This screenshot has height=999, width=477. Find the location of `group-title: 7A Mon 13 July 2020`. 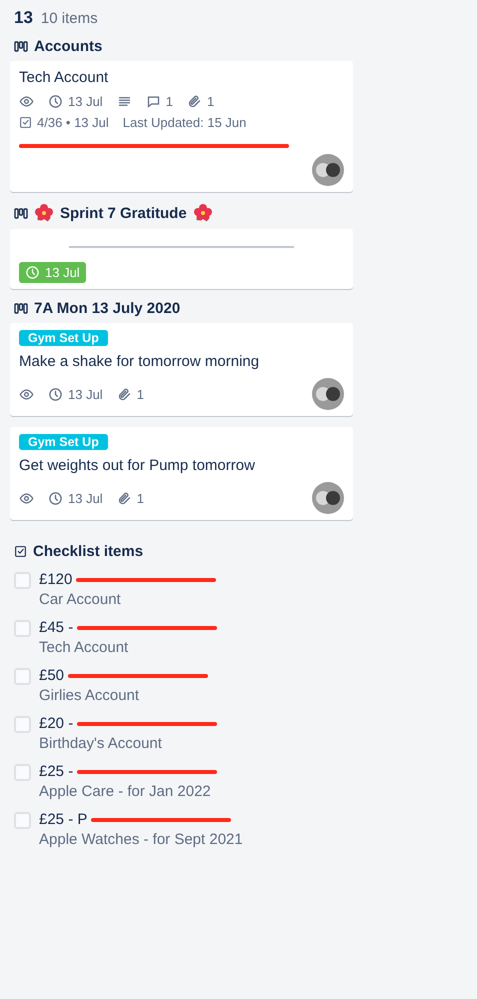

group-title: 7A Mon 13 July 2020 is located at coordinates (107, 308).